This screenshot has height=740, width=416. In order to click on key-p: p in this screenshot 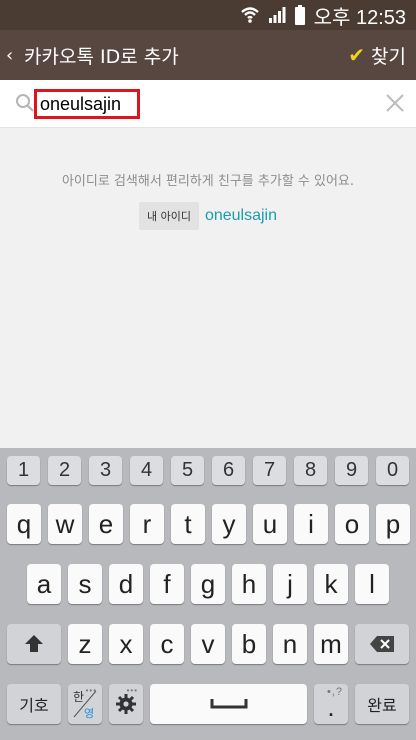, I will do `click(393, 524)`.